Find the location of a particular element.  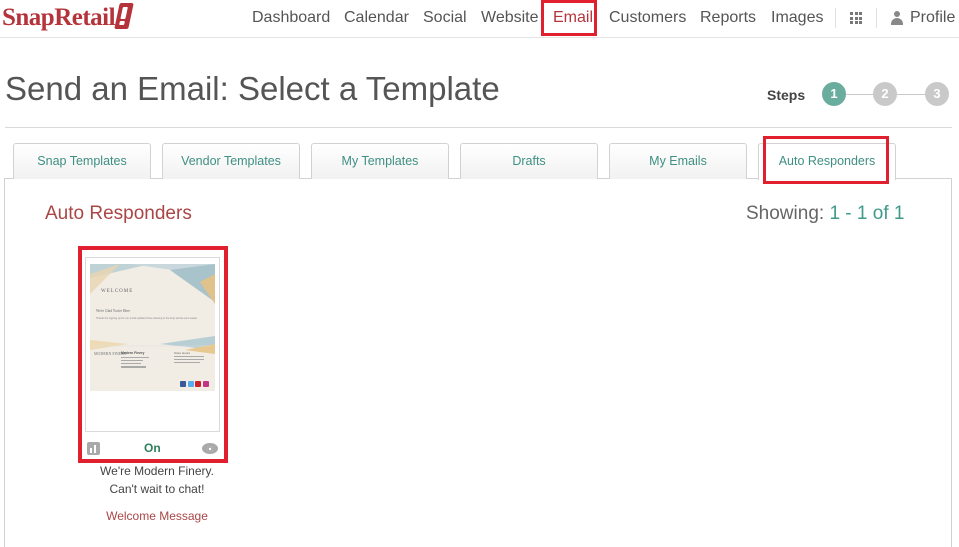

eye-icon is located at coordinates (210, 448).